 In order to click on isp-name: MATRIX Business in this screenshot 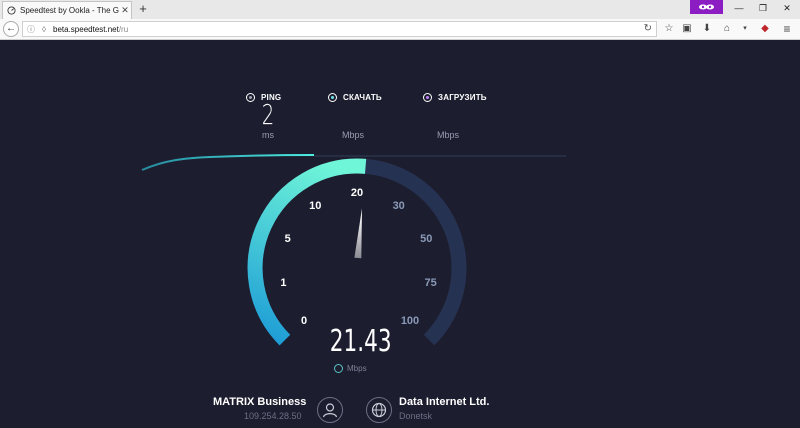, I will do `click(260, 402)`.